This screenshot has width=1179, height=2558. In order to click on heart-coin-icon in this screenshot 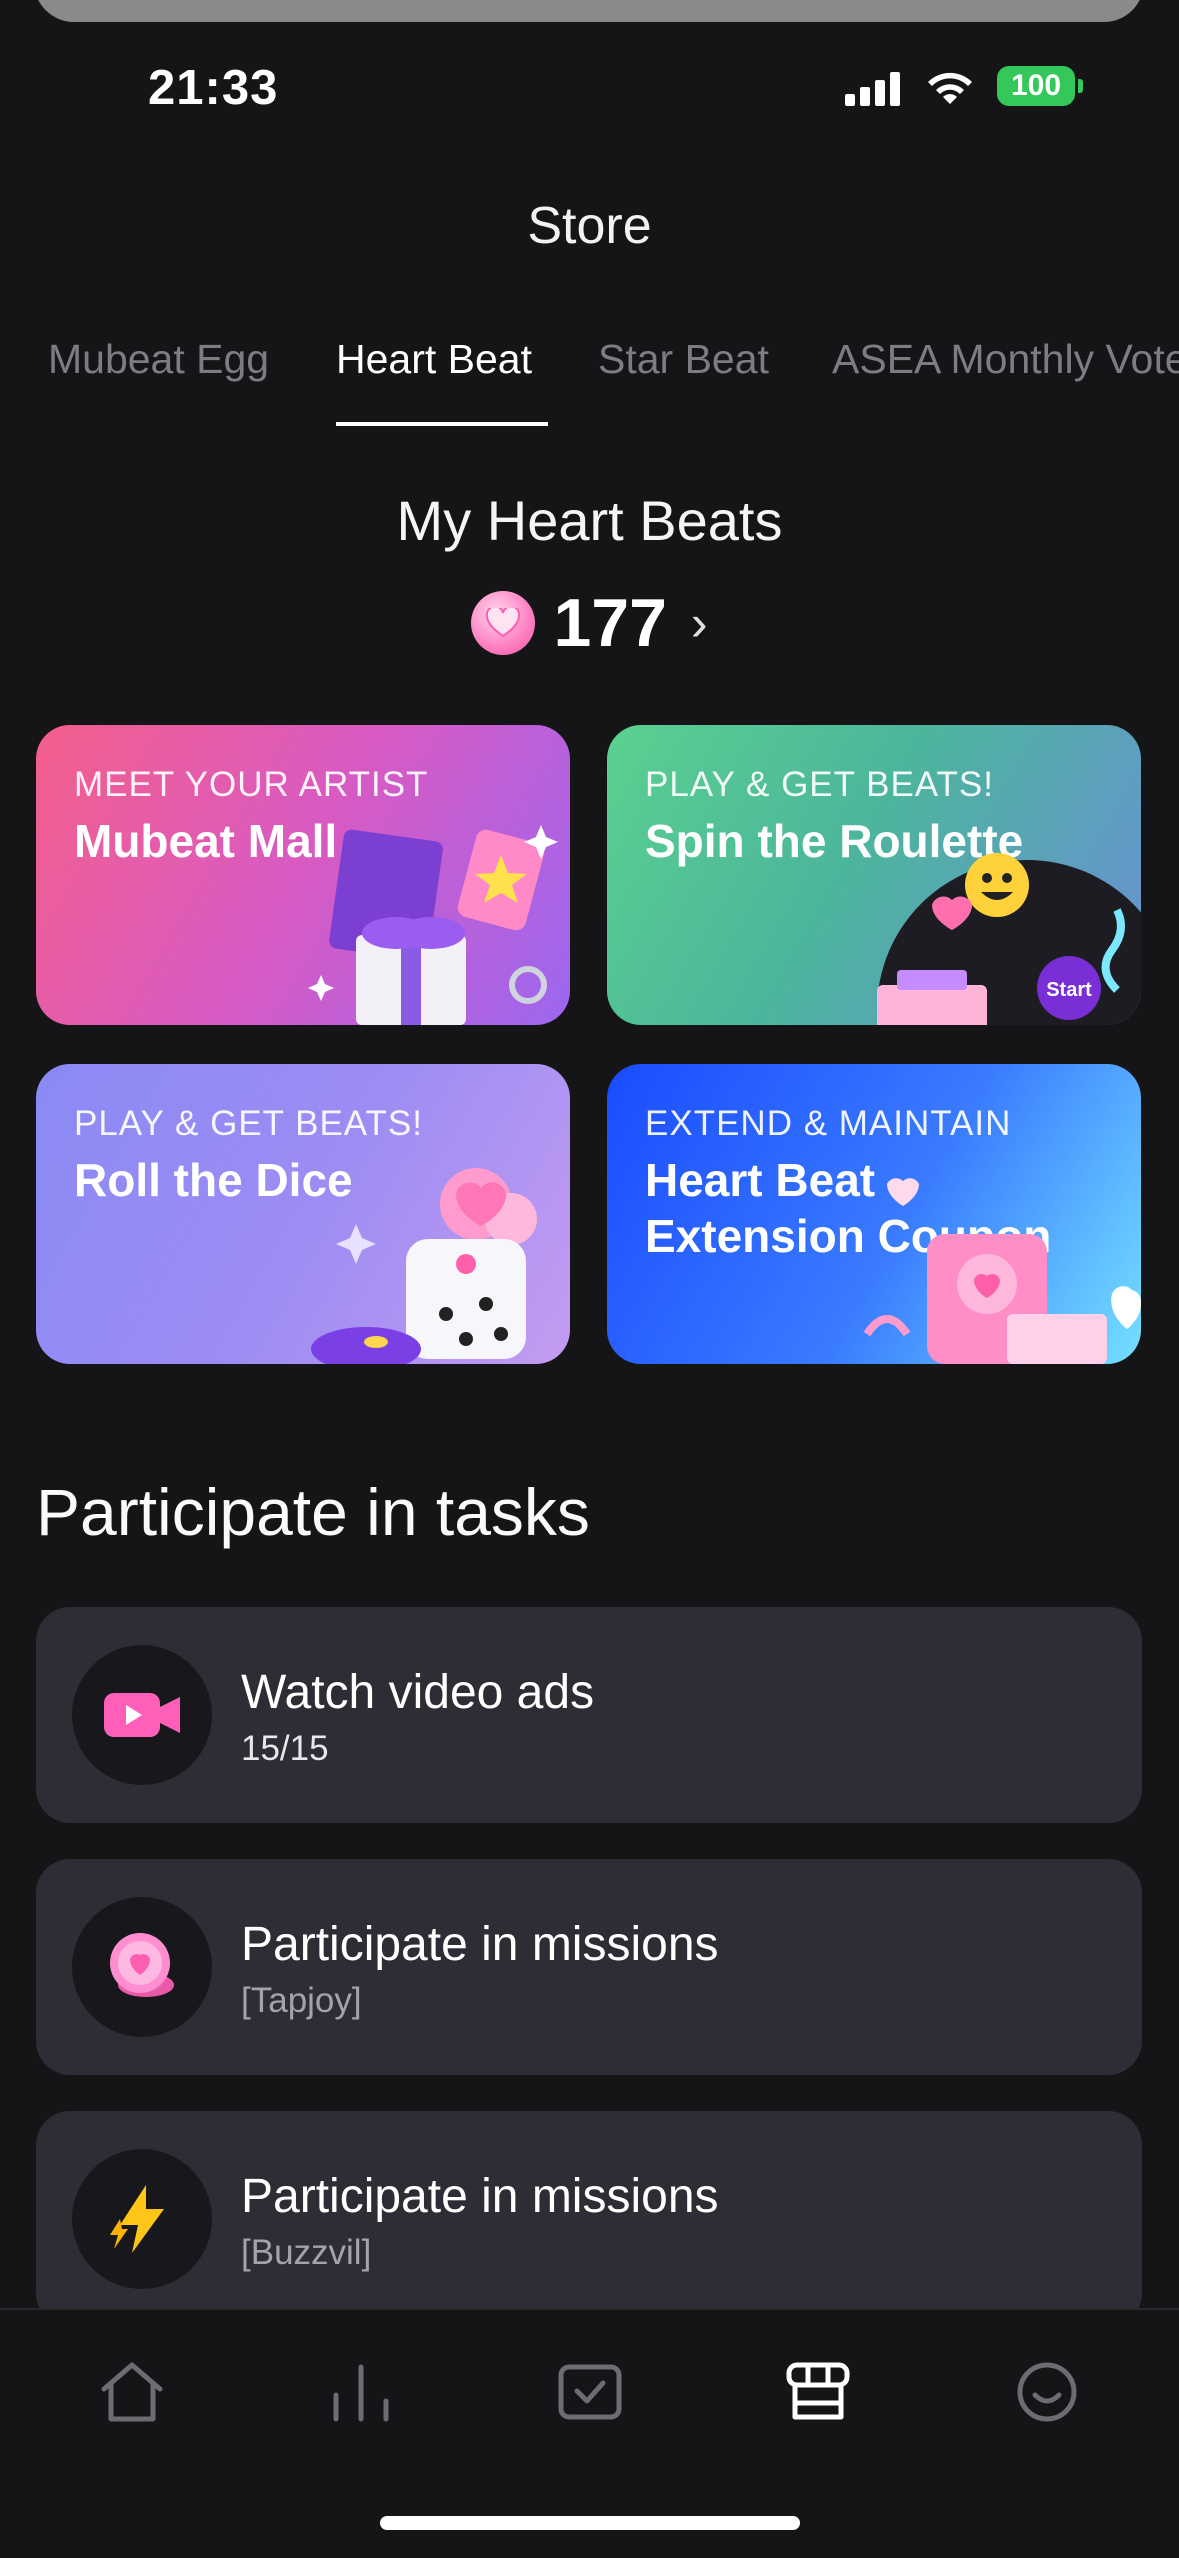, I will do `click(142, 1965)`.